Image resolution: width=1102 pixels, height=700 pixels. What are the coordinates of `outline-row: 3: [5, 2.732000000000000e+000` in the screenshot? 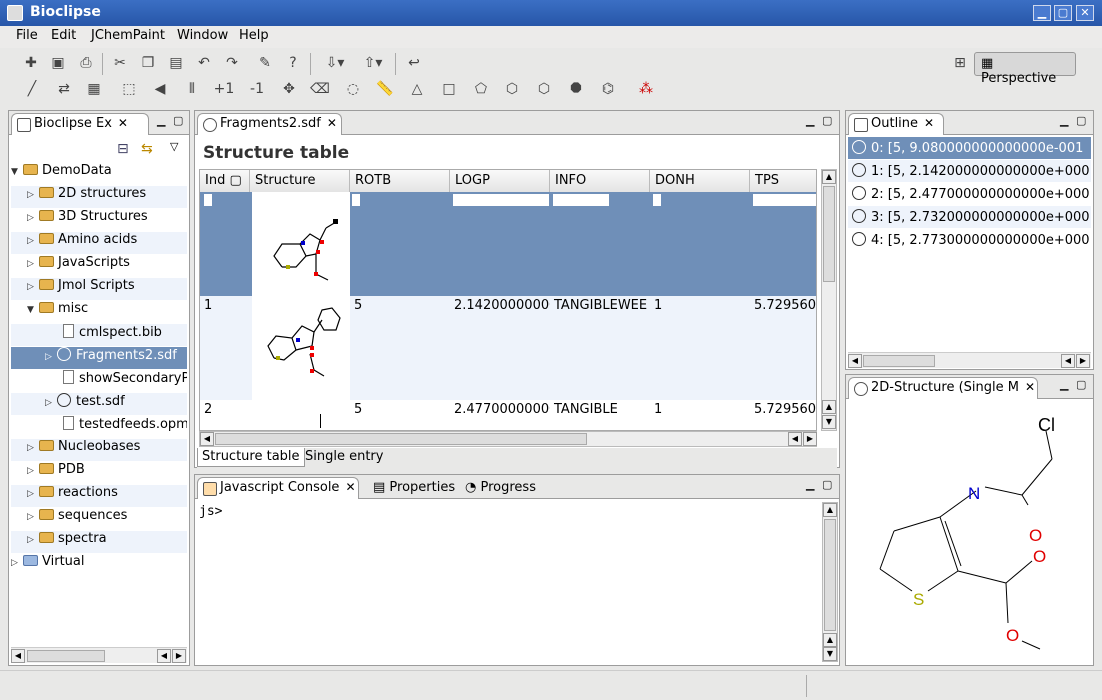 It's located at (969, 217).